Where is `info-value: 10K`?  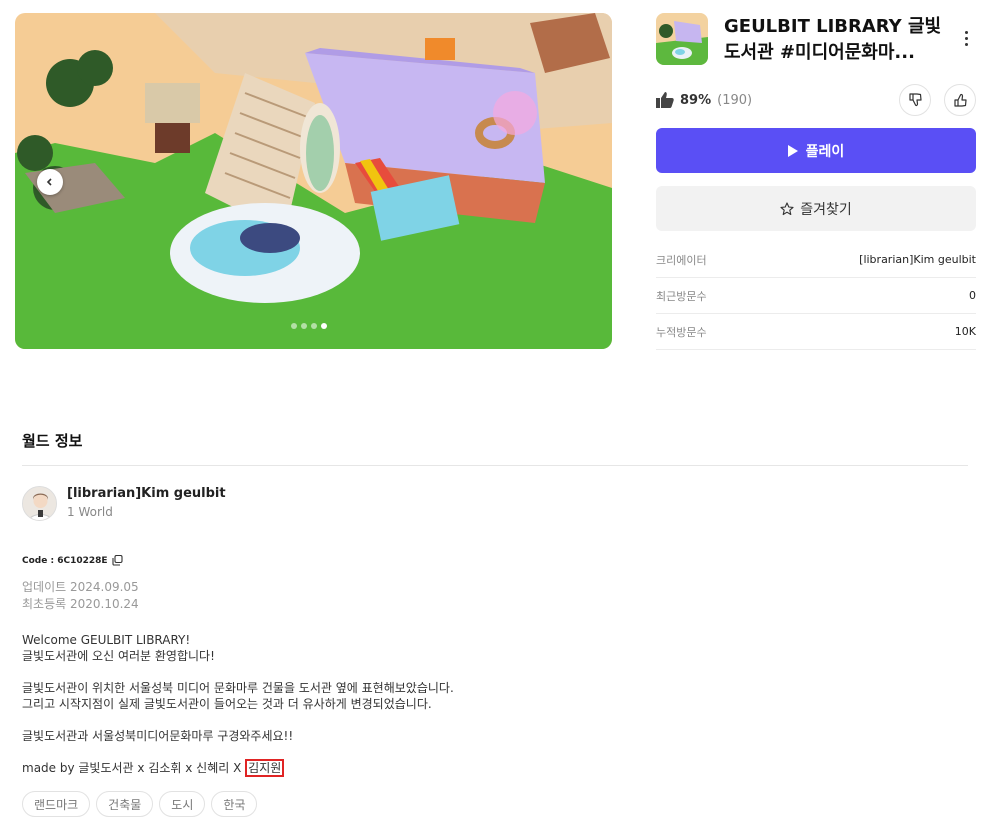
info-value: 10K is located at coordinates (965, 331).